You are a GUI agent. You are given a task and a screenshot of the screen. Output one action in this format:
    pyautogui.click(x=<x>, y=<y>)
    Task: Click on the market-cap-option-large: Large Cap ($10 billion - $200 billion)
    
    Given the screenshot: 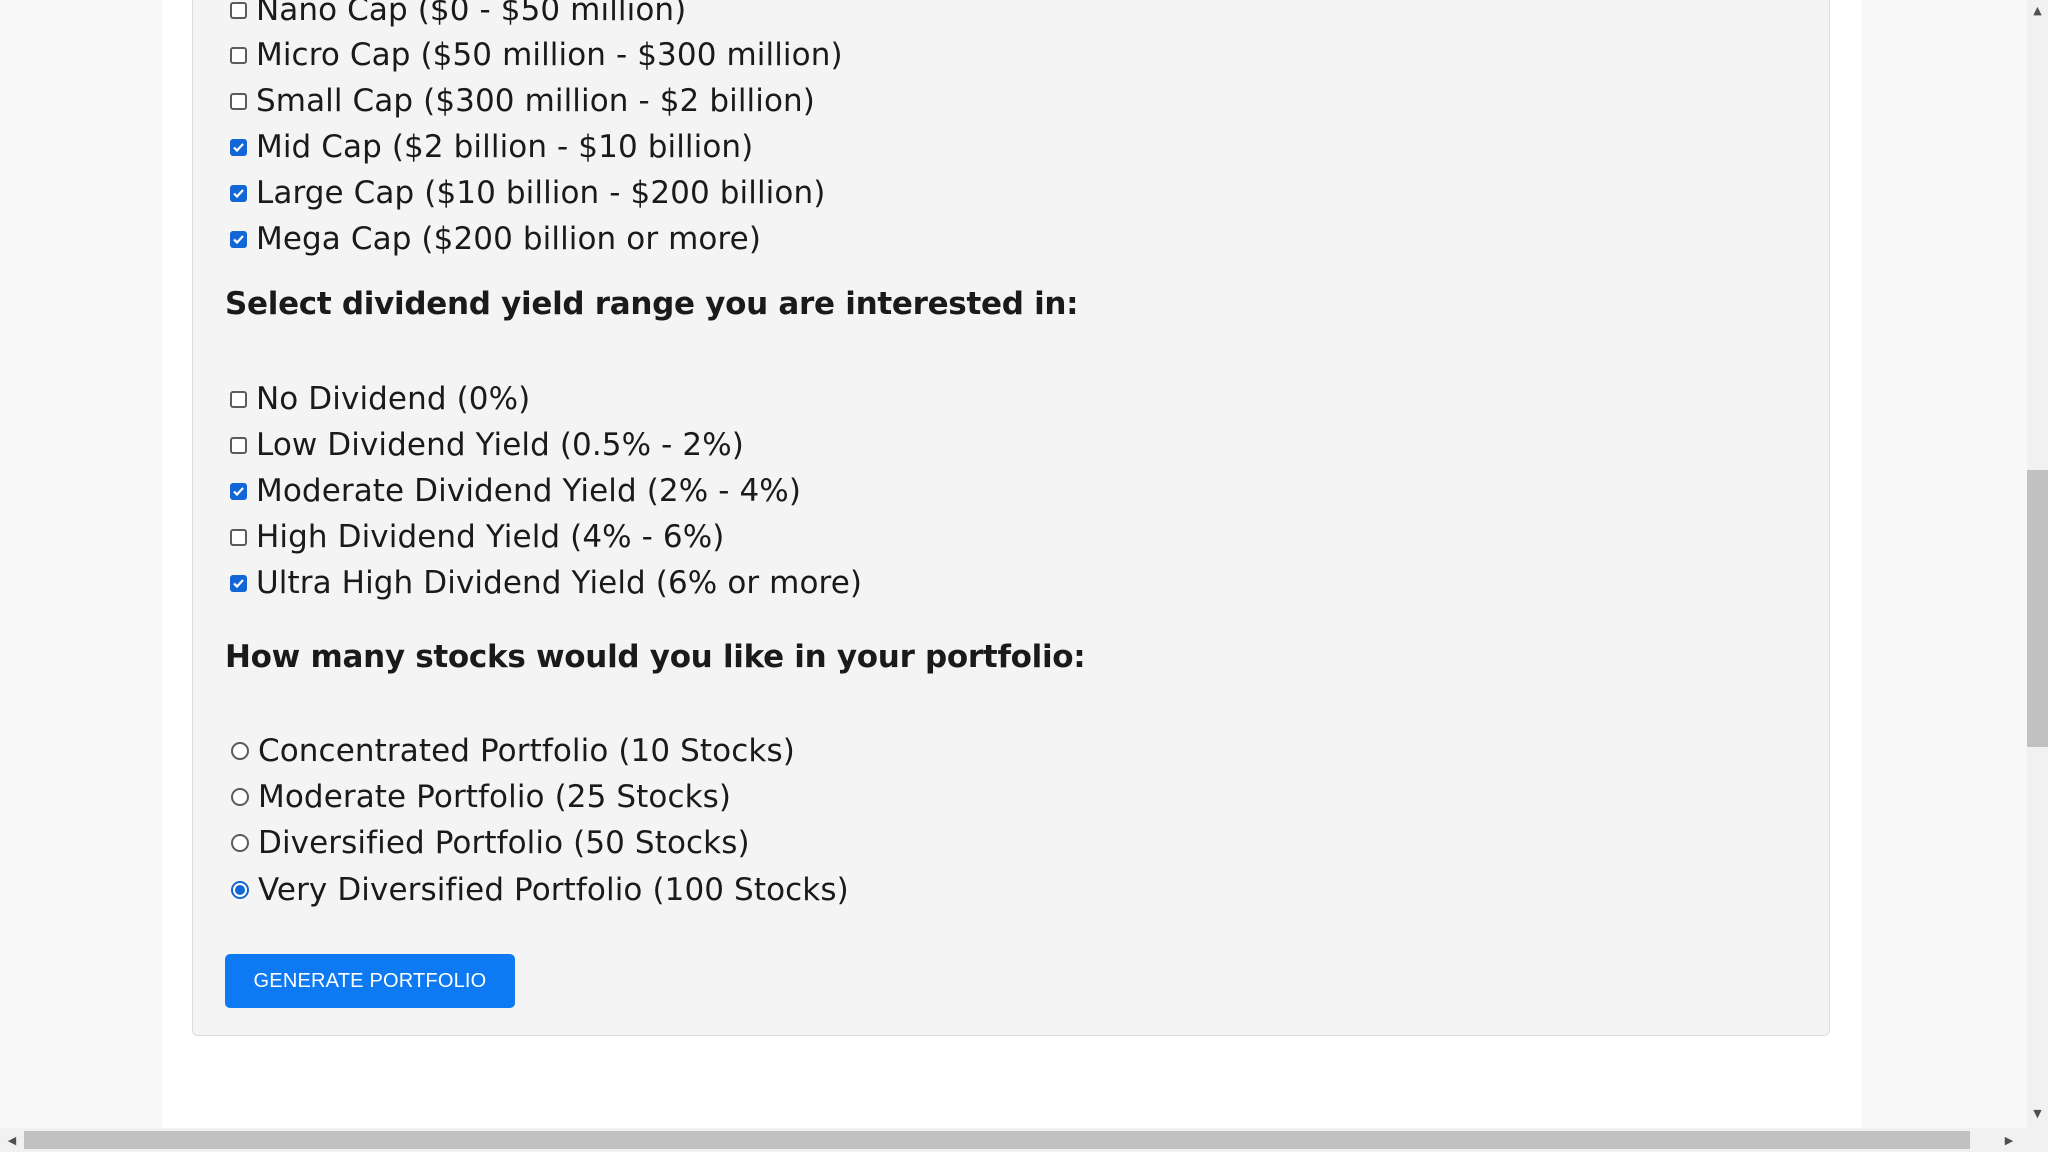 What is the action you would take?
    pyautogui.click(x=527, y=193)
    